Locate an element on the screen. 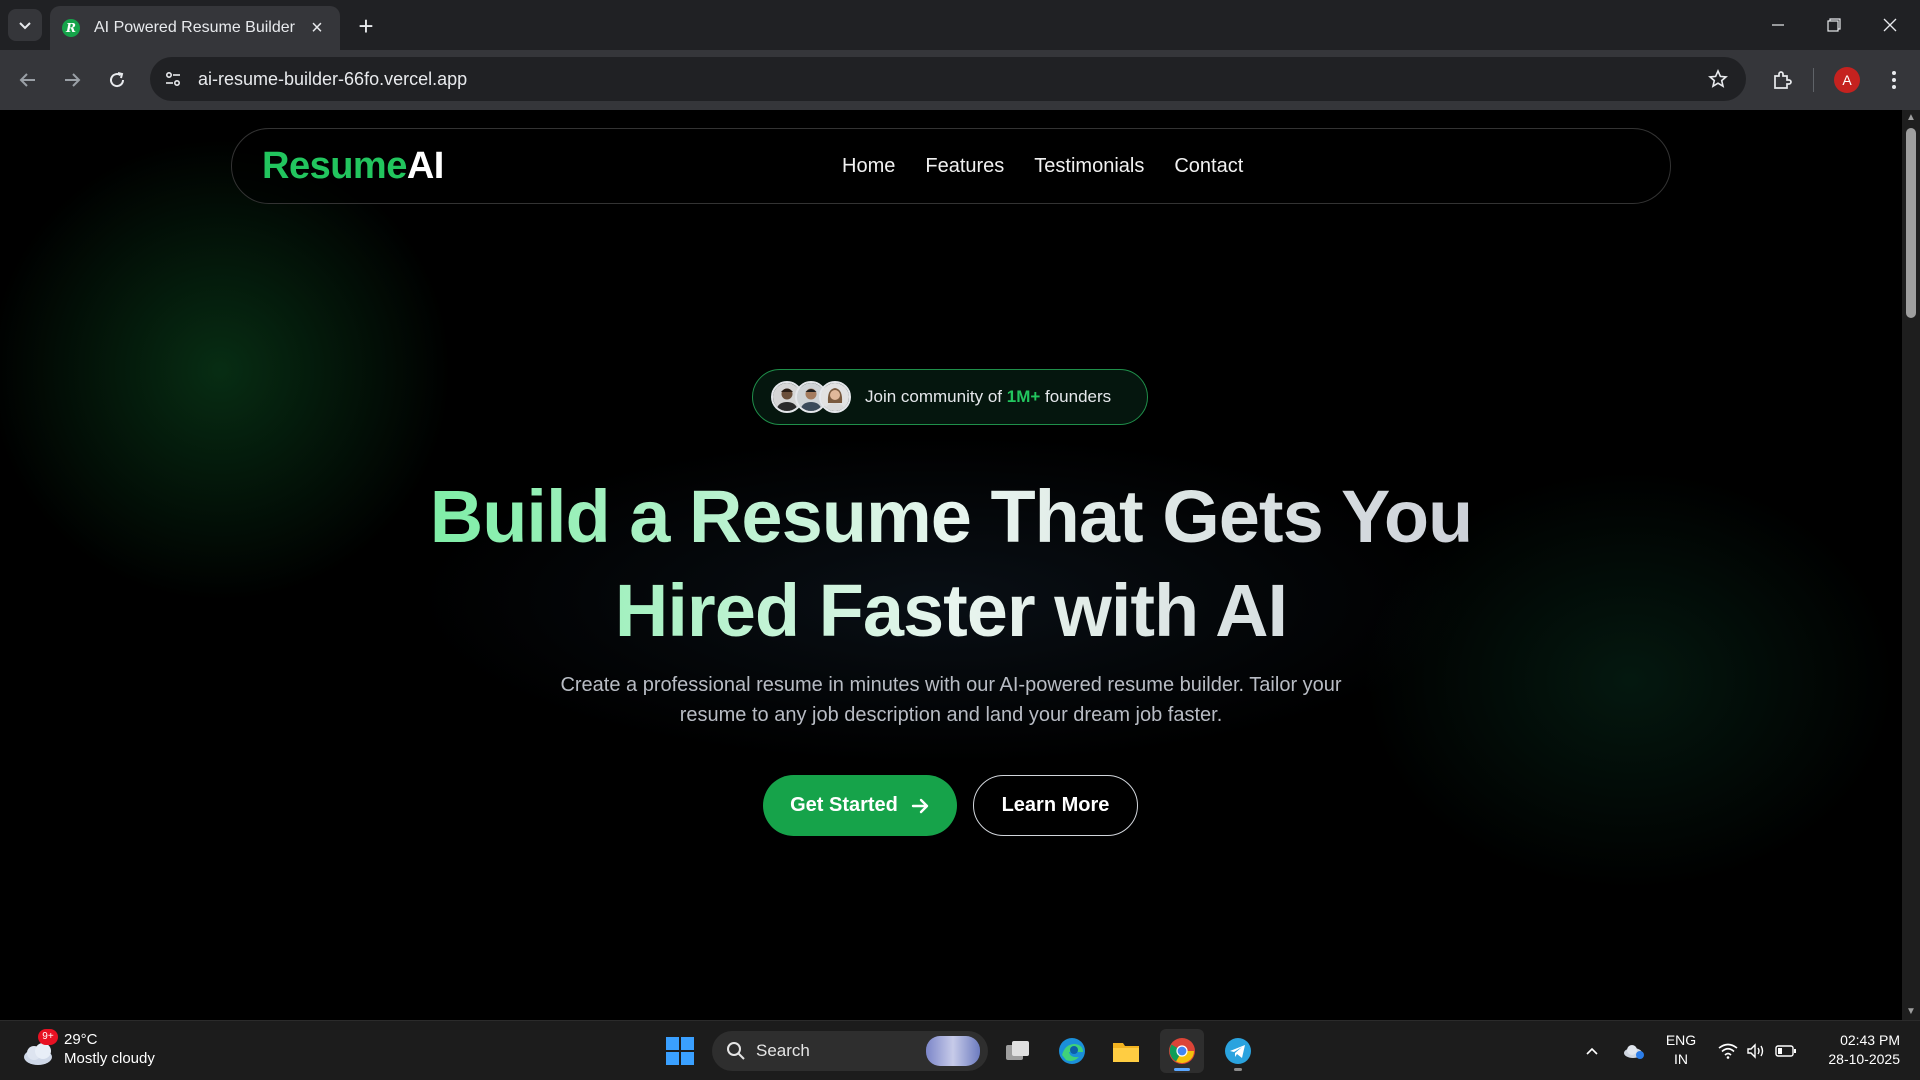 The height and width of the screenshot is (1080, 1920). url-text: ai-resume-builder-66fo.vercel.app is located at coordinates (333, 78).